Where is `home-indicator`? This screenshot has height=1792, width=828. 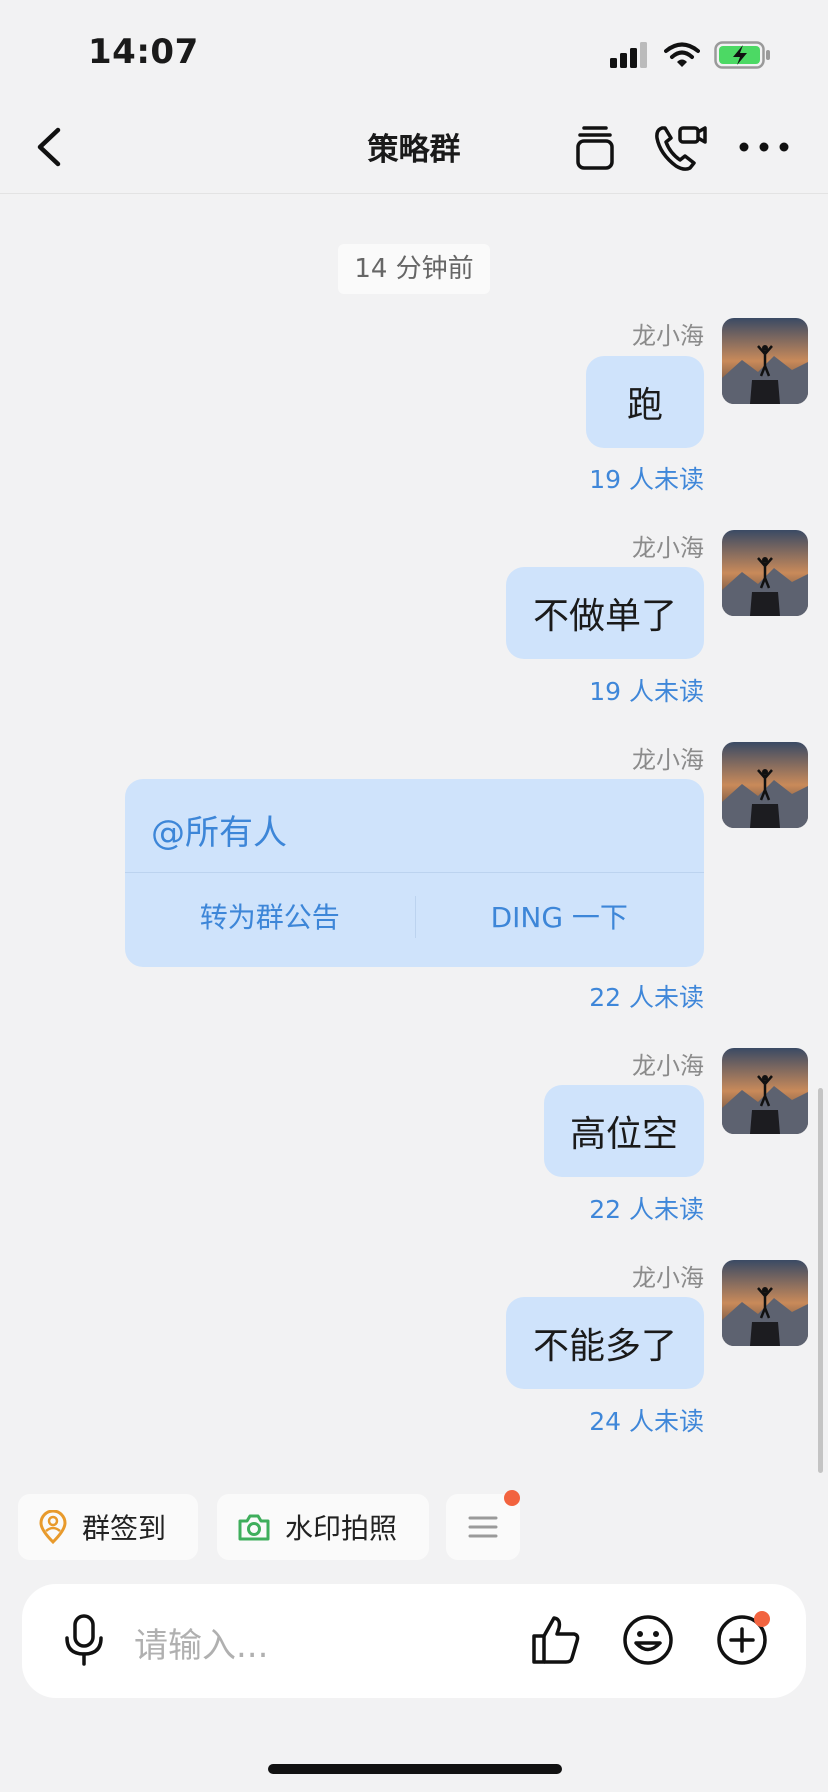
home-indicator is located at coordinates (415, 1769).